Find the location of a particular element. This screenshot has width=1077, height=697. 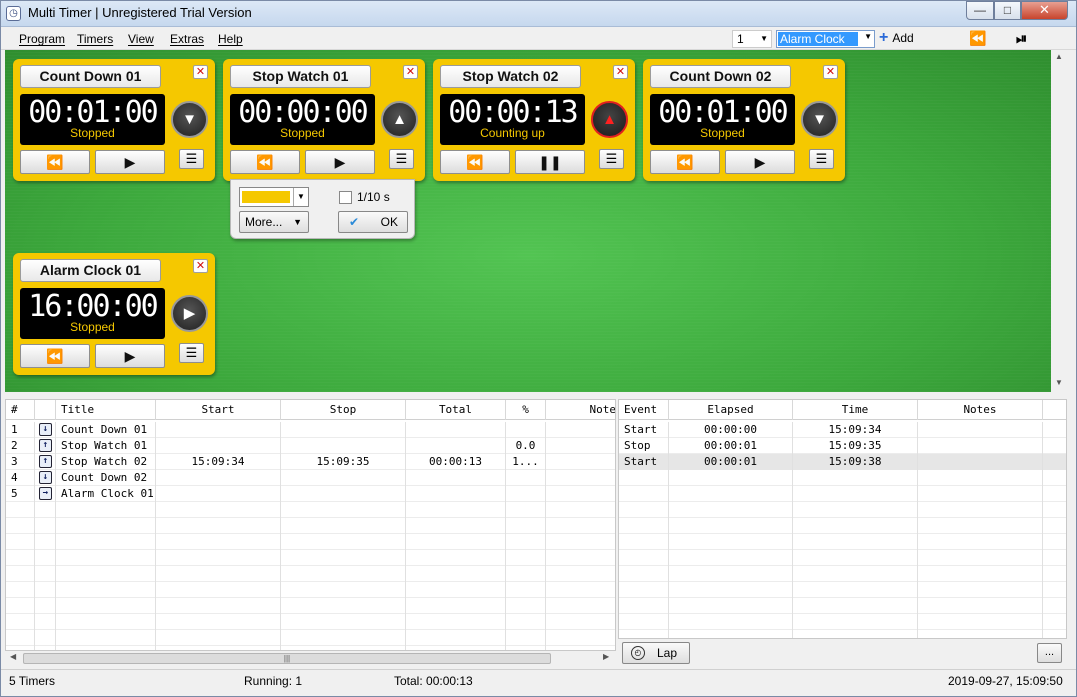

col-percent: % is located at coordinates (526, 410).